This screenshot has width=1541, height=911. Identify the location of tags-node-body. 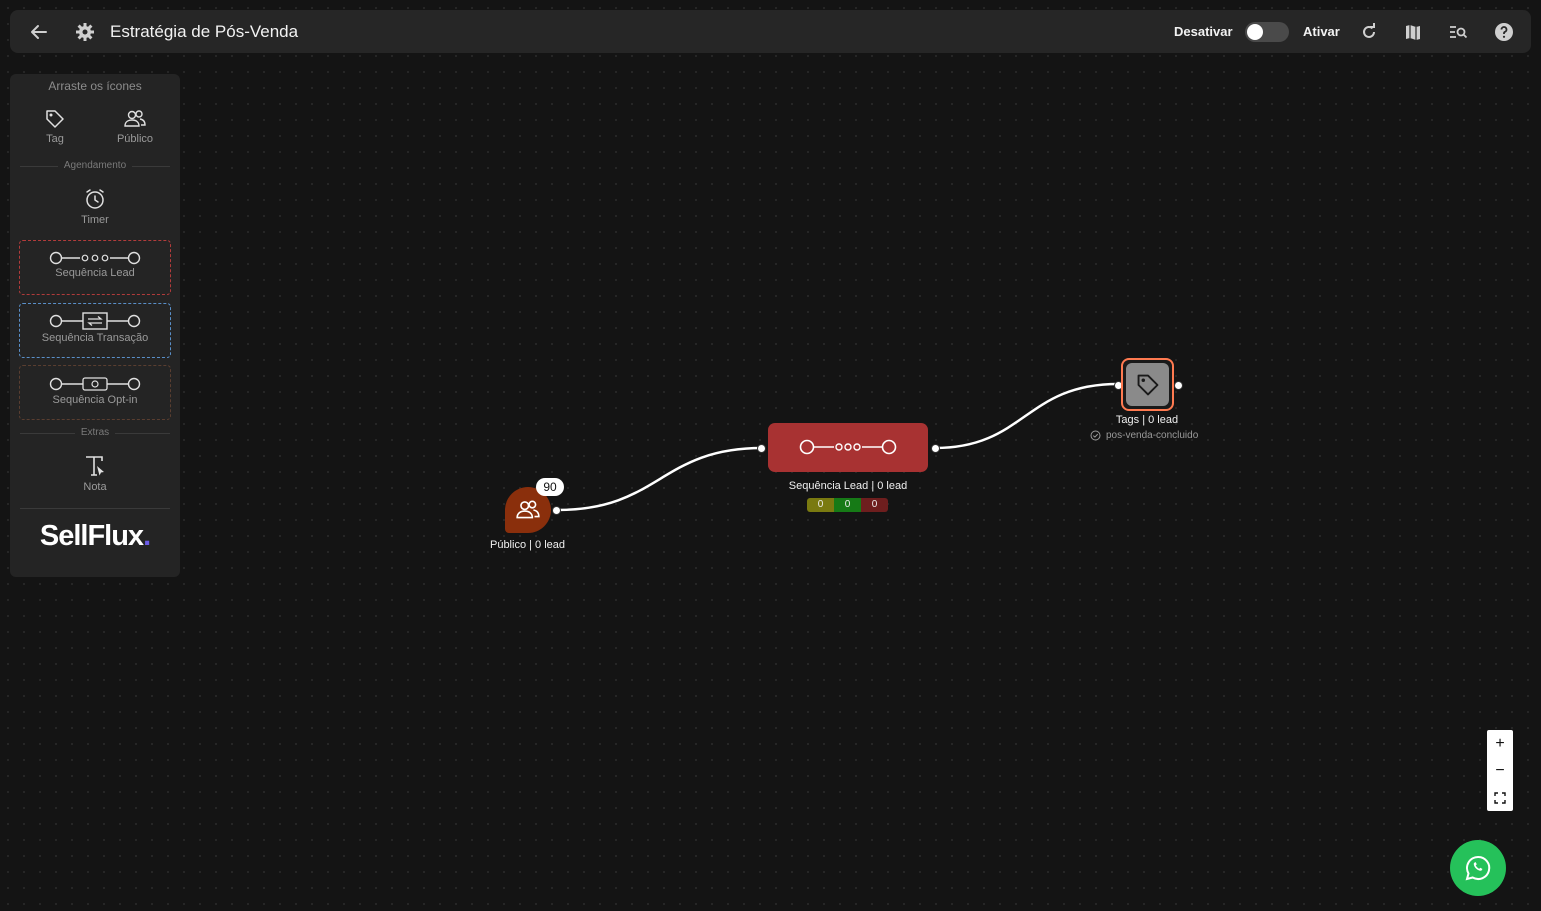
(1147, 384).